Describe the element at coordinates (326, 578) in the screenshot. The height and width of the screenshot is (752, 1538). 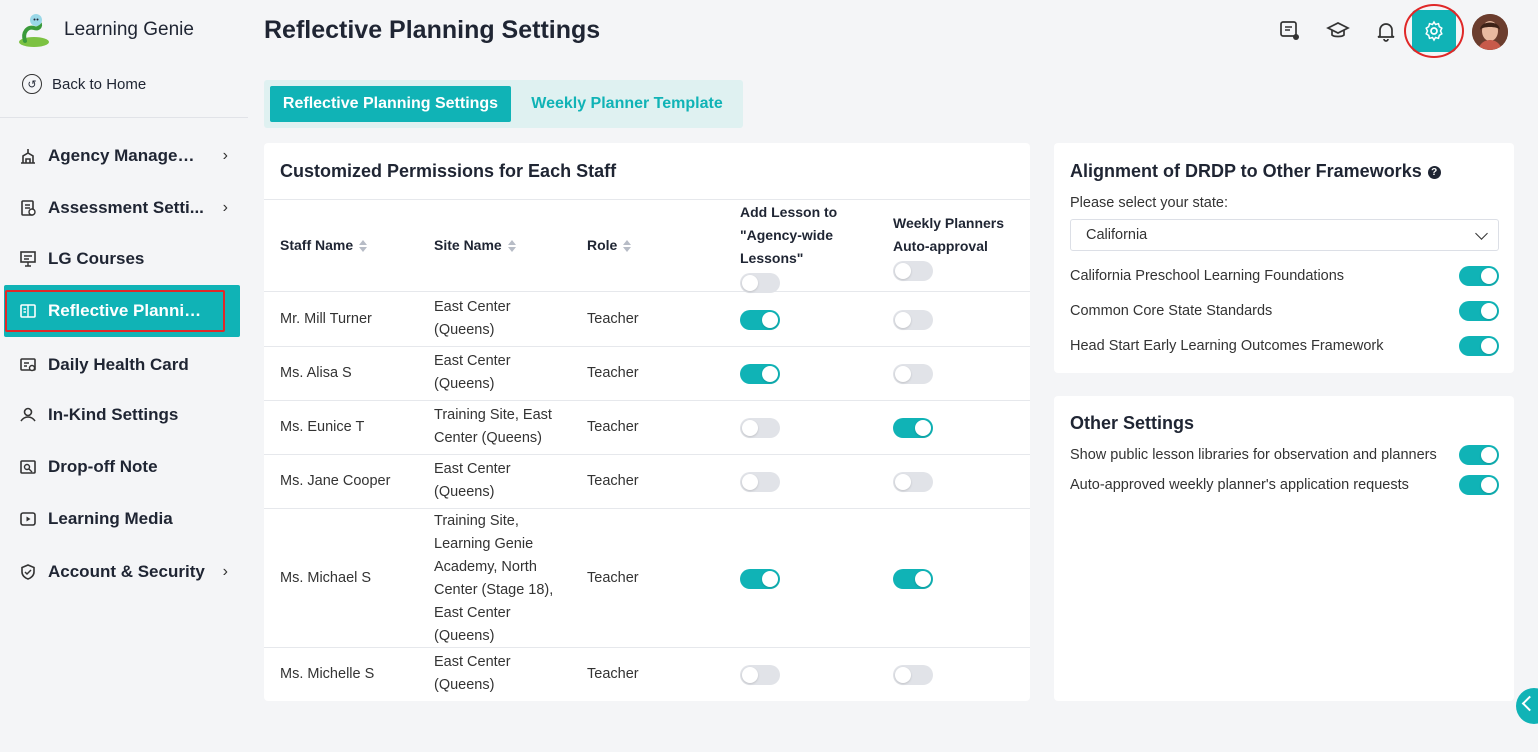
I see `staff-name-cell: Ms. Michael S` at that location.